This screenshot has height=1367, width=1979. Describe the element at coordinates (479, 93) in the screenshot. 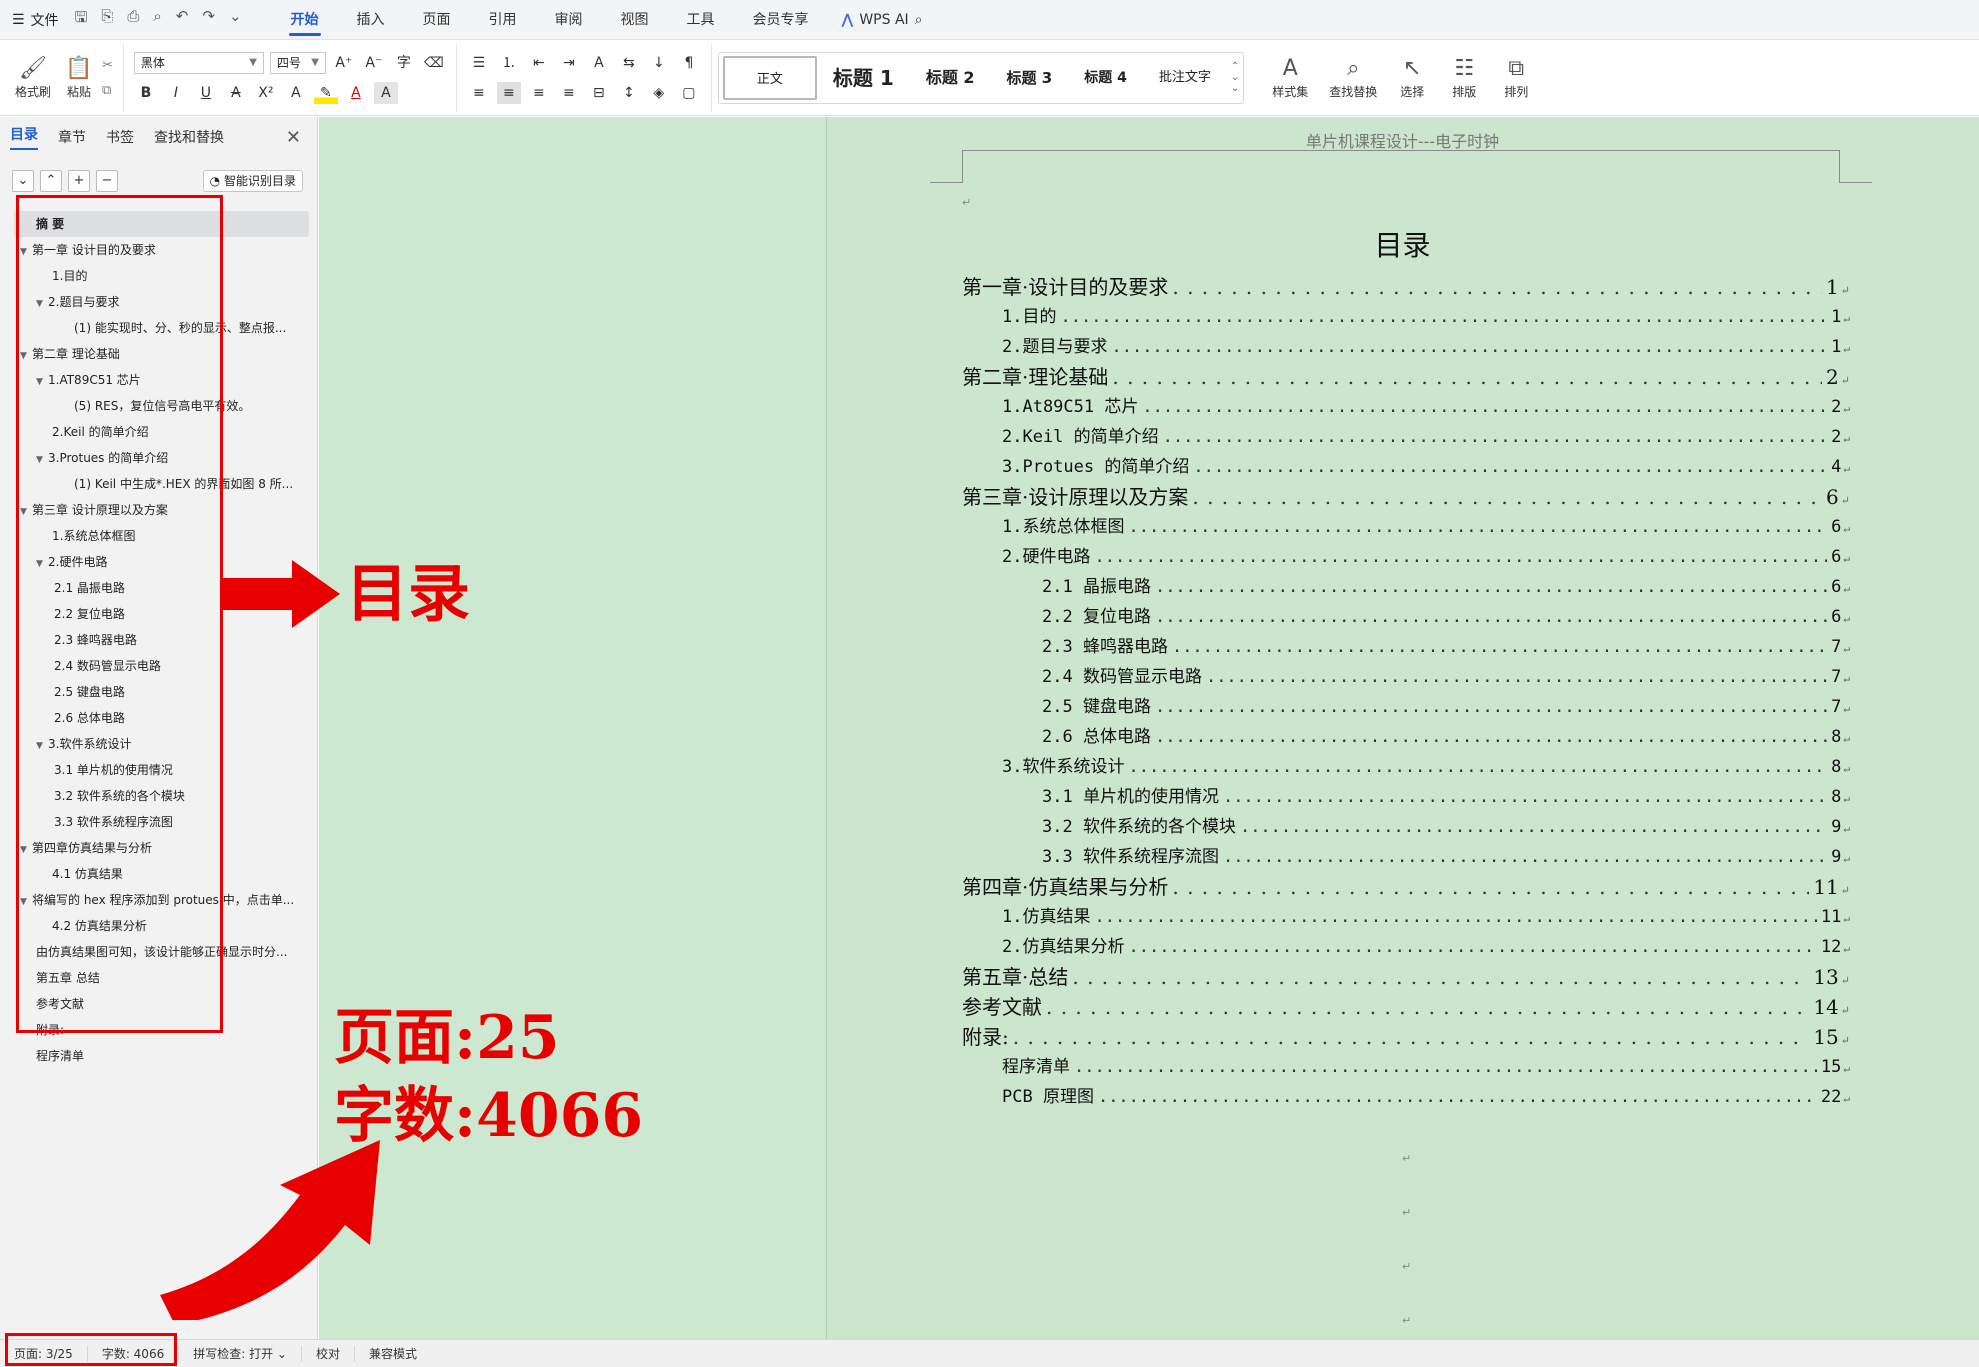

I see `align-left-icon: ≡` at that location.